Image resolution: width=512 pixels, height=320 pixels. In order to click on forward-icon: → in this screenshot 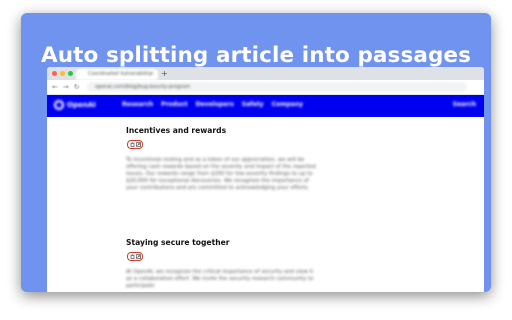, I will do `click(66, 87)`.